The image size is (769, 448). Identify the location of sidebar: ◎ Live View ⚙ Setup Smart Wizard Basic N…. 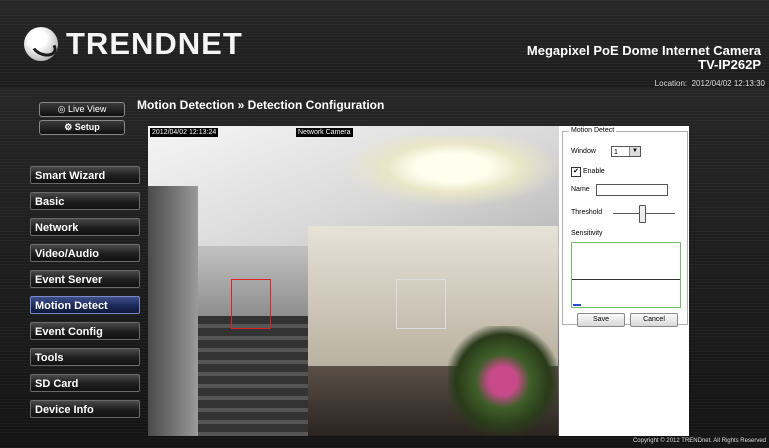
(79, 266).